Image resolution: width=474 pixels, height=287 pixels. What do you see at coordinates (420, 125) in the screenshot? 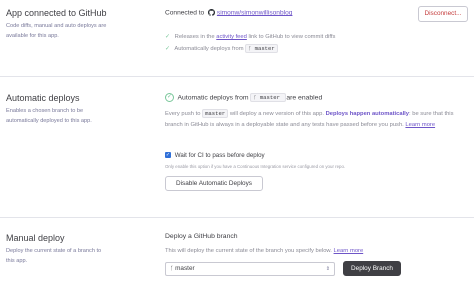
I see `learn-more-link: Learn more` at bounding box center [420, 125].